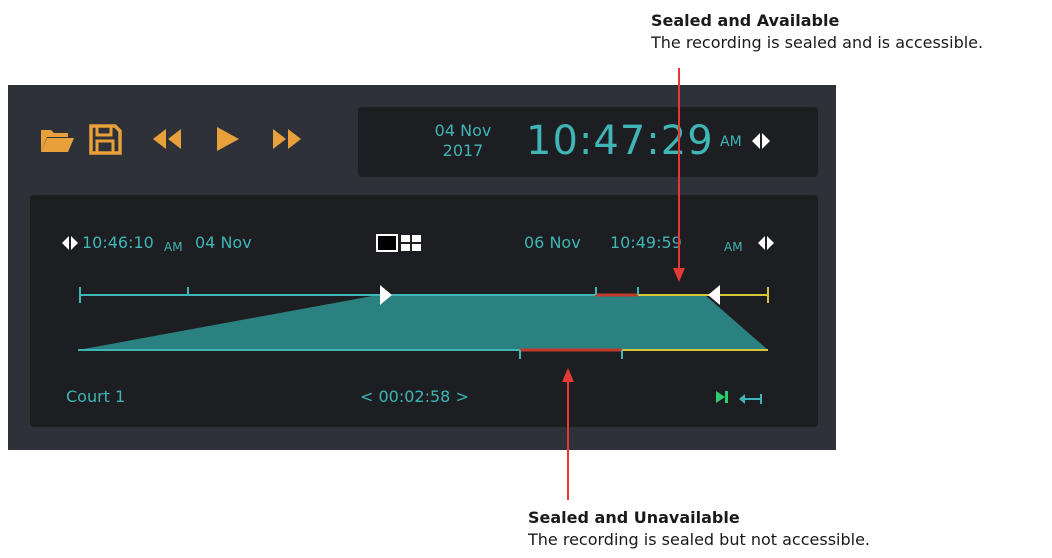  Describe the element at coordinates (751, 398) in the screenshot. I see `jump-to-start-icon` at that location.